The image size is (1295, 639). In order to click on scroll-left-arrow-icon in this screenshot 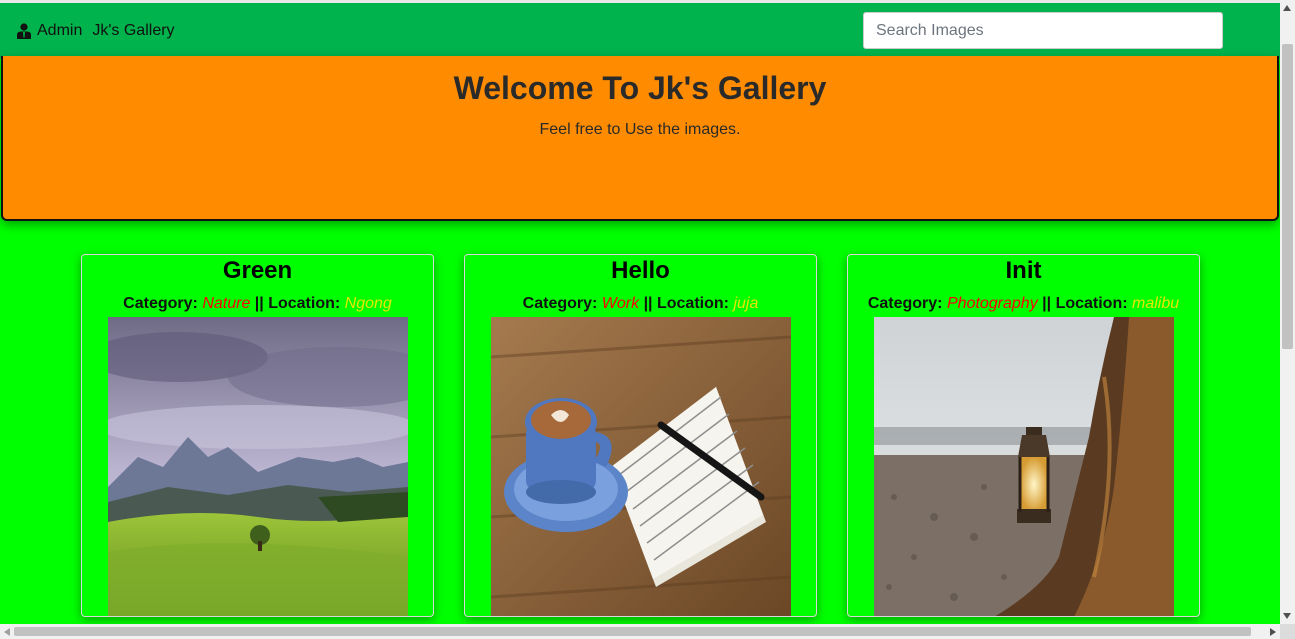, I will do `click(7, 632)`.